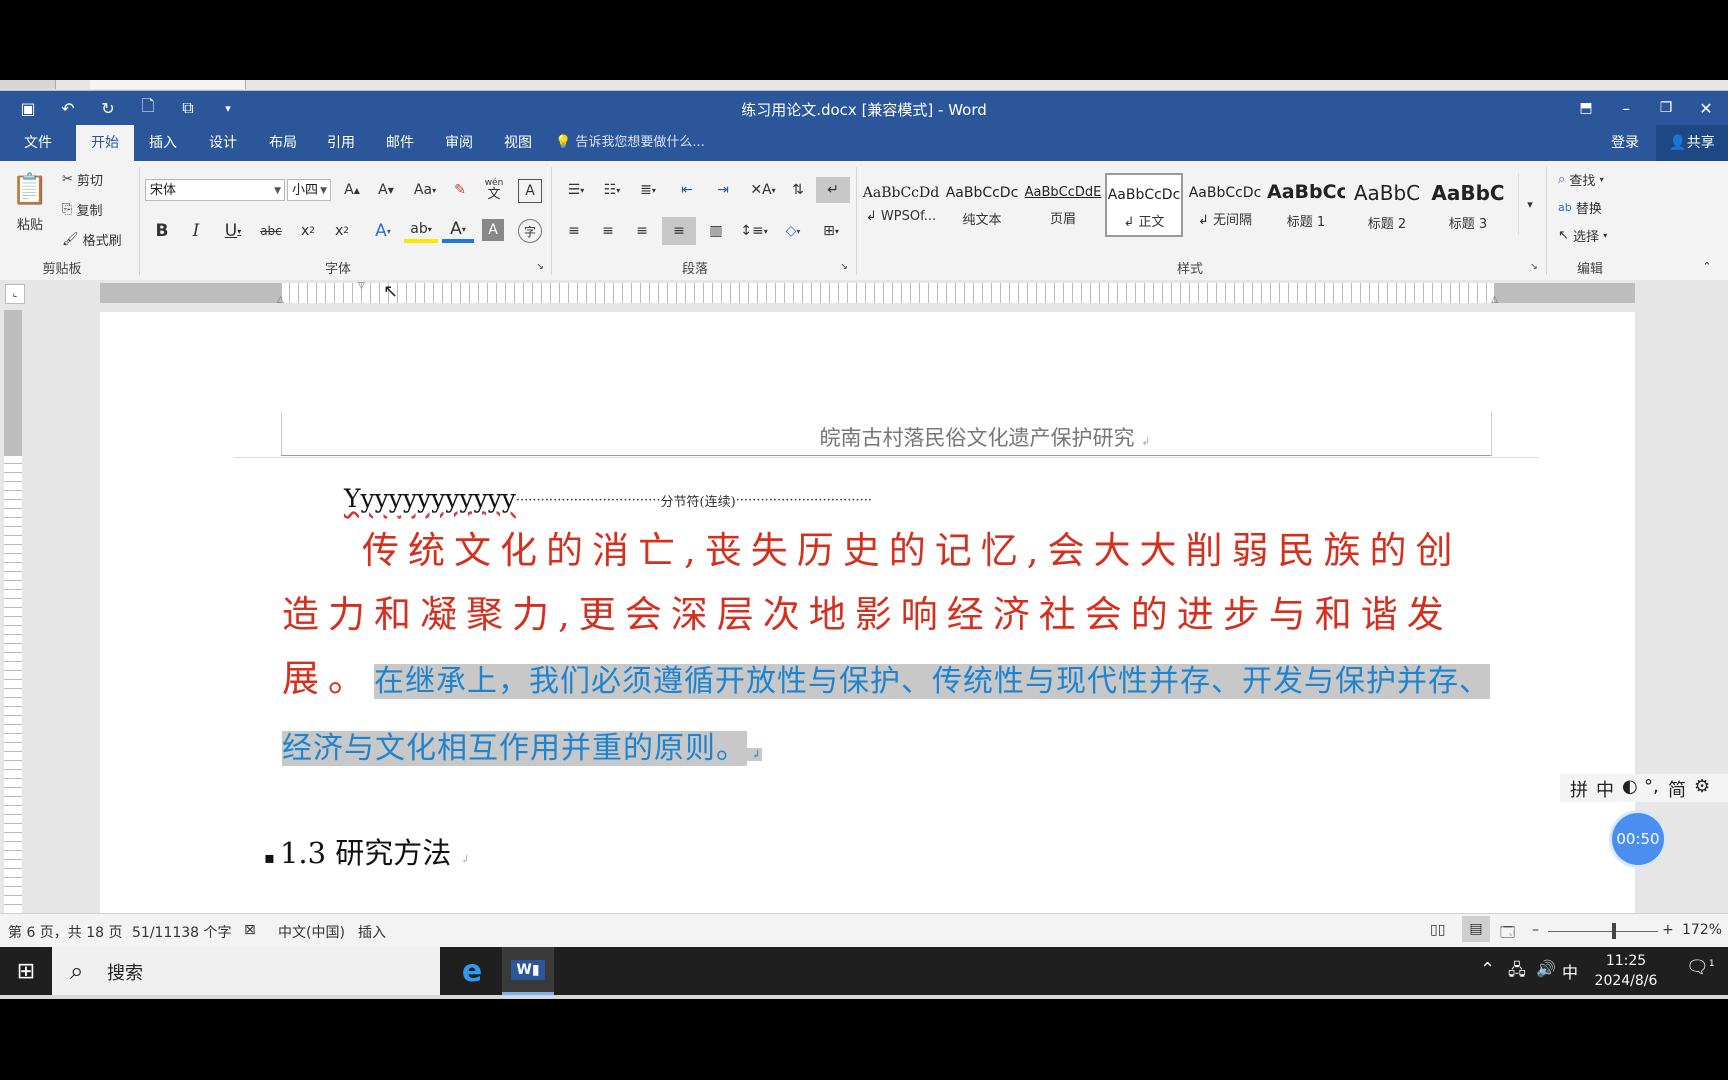 Image resolution: width=1728 pixels, height=1080 pixels. Describe the element at coordinates (1529, 204) in the screenshot. I see `styles-more-icon: ▾` at that location.